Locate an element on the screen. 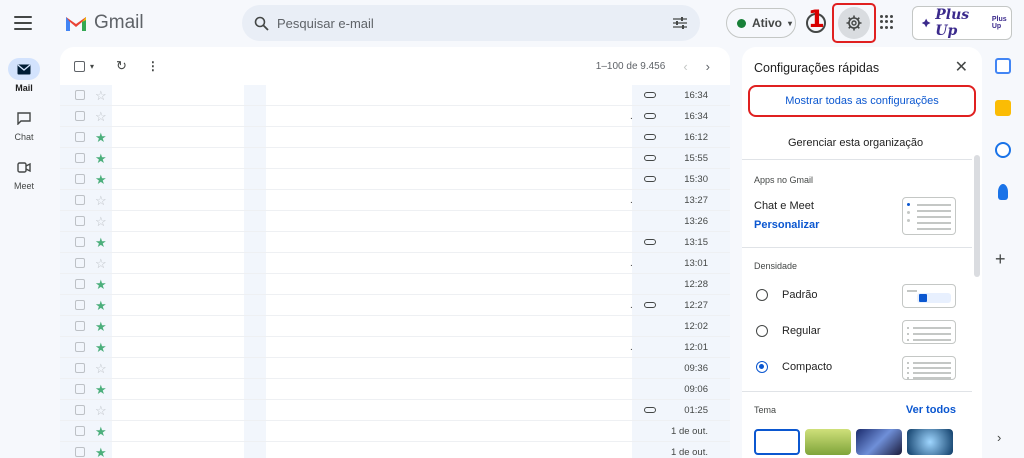 The image size is (1024, 458). keep-icon is located at coordinates (1003, 108).